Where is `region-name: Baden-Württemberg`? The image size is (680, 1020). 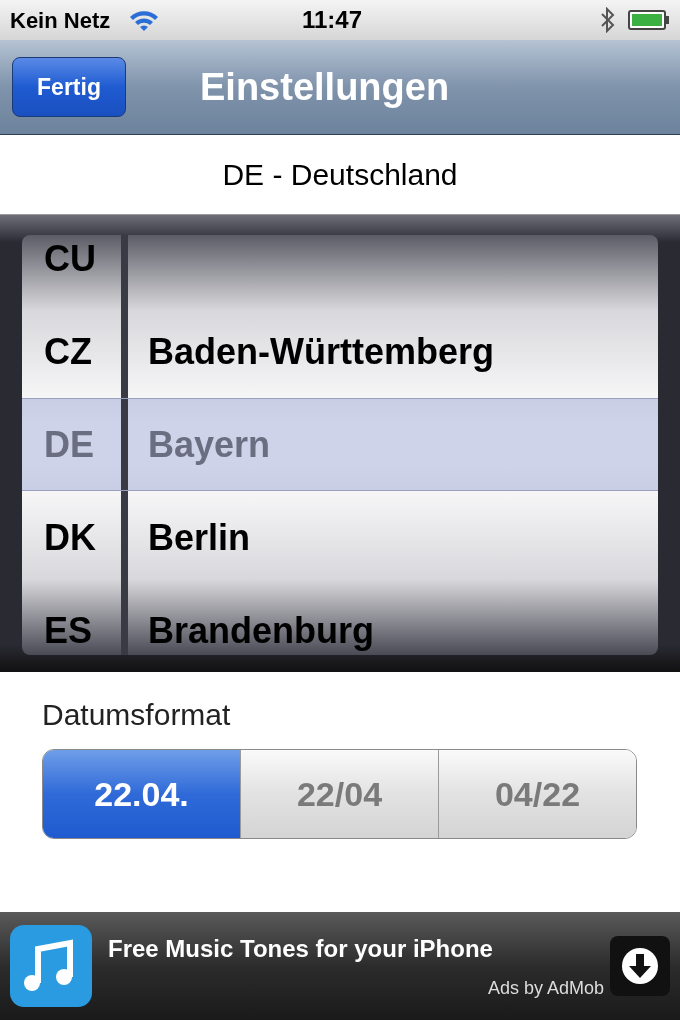 region-name: Baden-Württemberg is located at coordinates (321, 351).